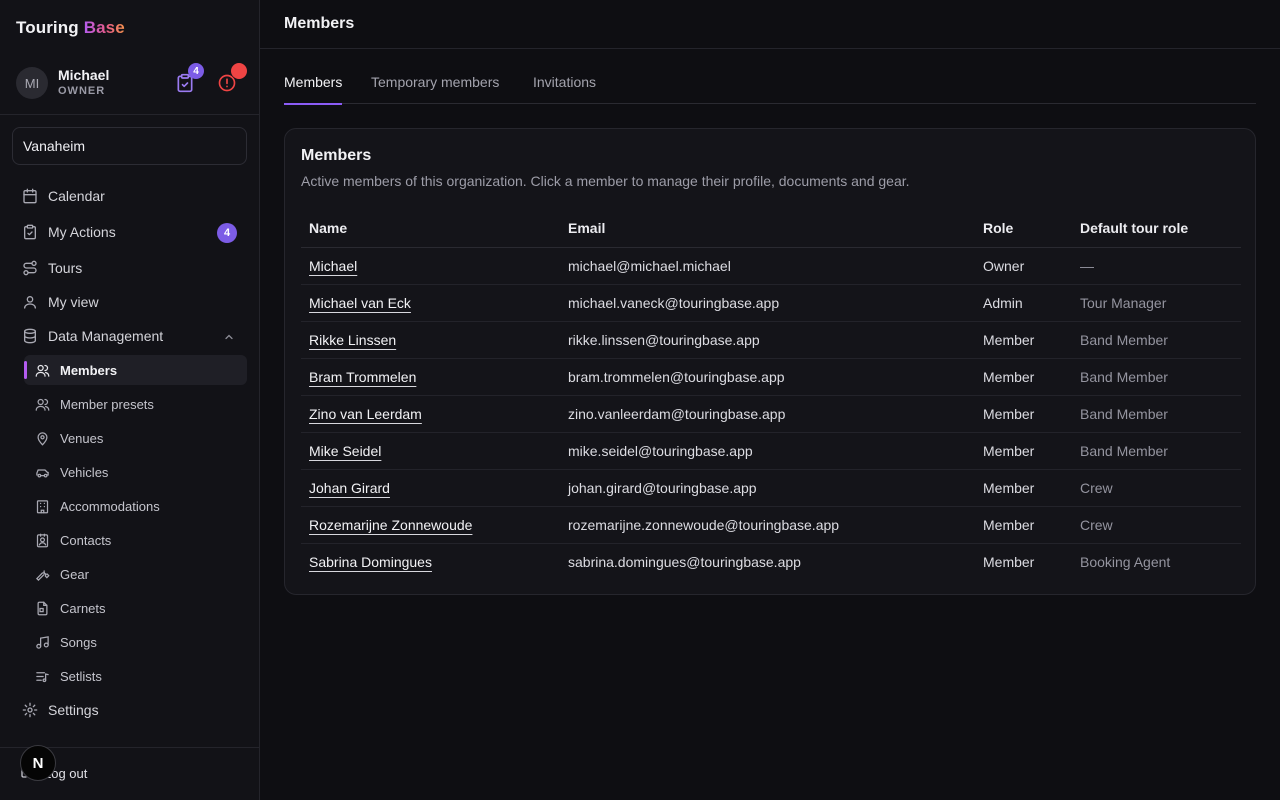 The width and height of the screenshot is (1280, 800). I want to click on sub-item-songs: Songs, so click(135, 642).